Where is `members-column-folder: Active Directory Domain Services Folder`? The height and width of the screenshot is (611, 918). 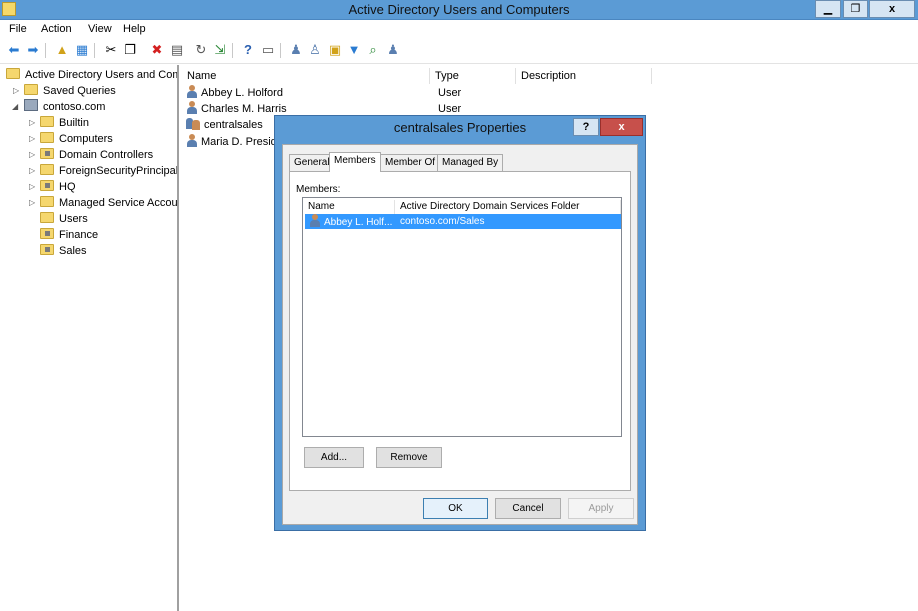 members-column-folder: Active Directory Domain Services Folder is located at coordinates (508, 207).